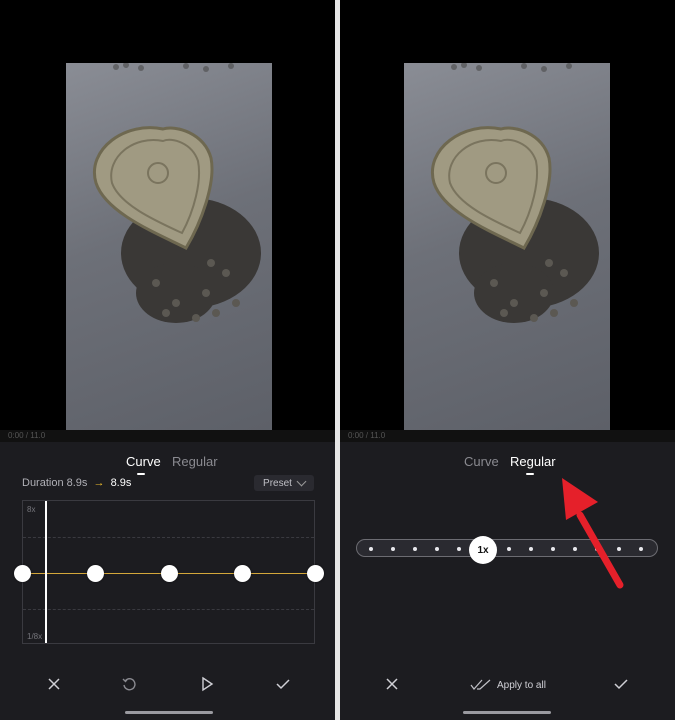  What do you see at coordinates (99, 483) in the screenshot?
I see `arrow-right-icon: →` at bounding box center [99, 483].